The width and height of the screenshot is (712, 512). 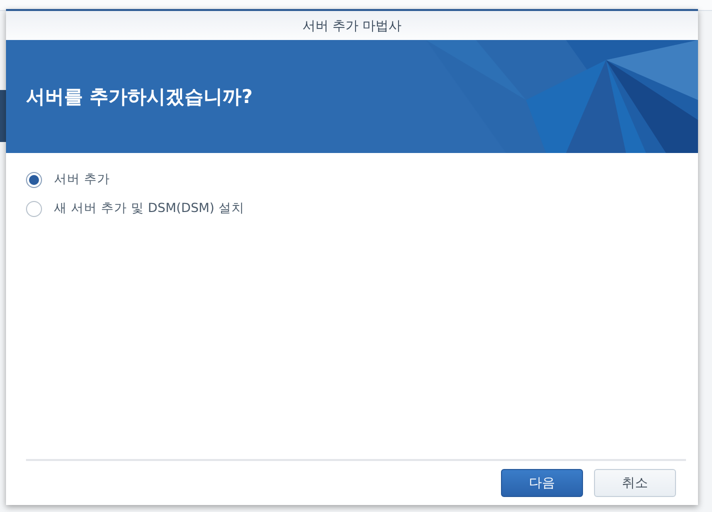 What do you see at coordinates (352, 26) in the screenshot?
I see `window-title: 서버 추가 마법사` at bounding box center [352, 26].